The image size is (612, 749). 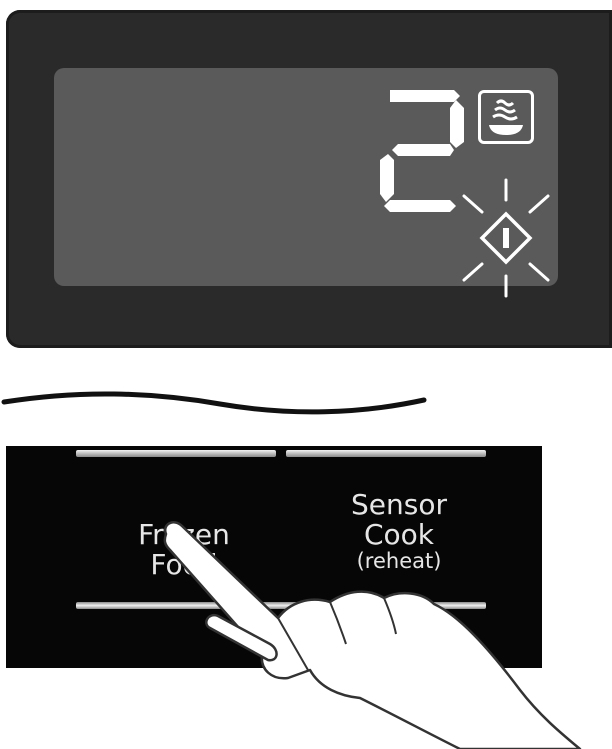 What do you see at coordinates (422, 151) in the screenshot?
I see `digit-display: 2` at bounding box center [422, 151].